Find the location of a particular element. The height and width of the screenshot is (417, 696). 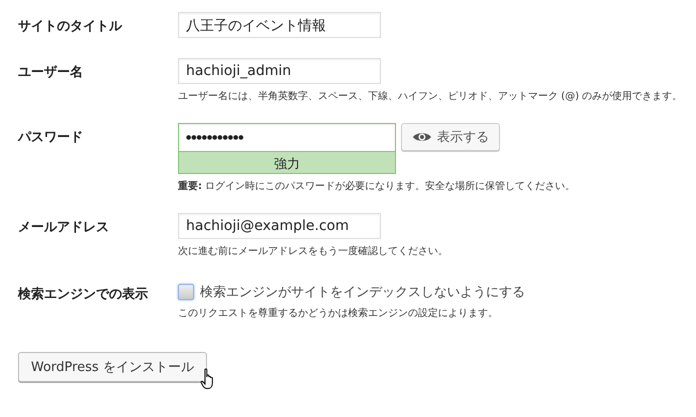

field-label: サイトのタイトル is located at coordinates (71, 26).